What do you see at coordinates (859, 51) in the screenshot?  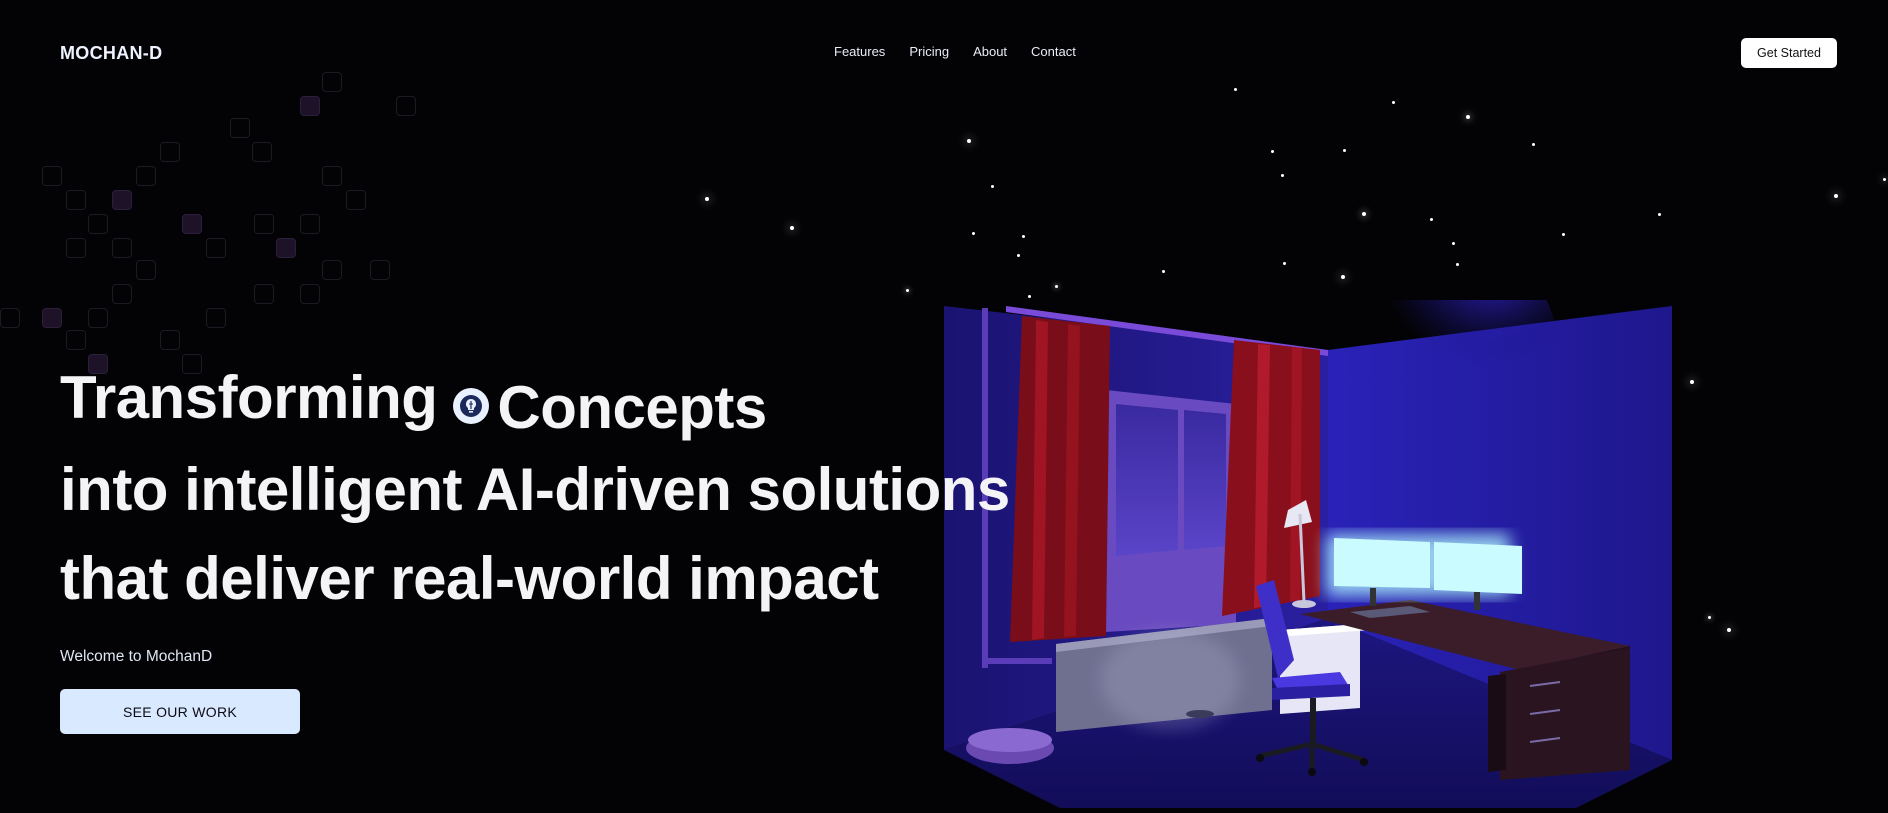 I see `nav-link-features: Features` at bounding box center [859, 51].